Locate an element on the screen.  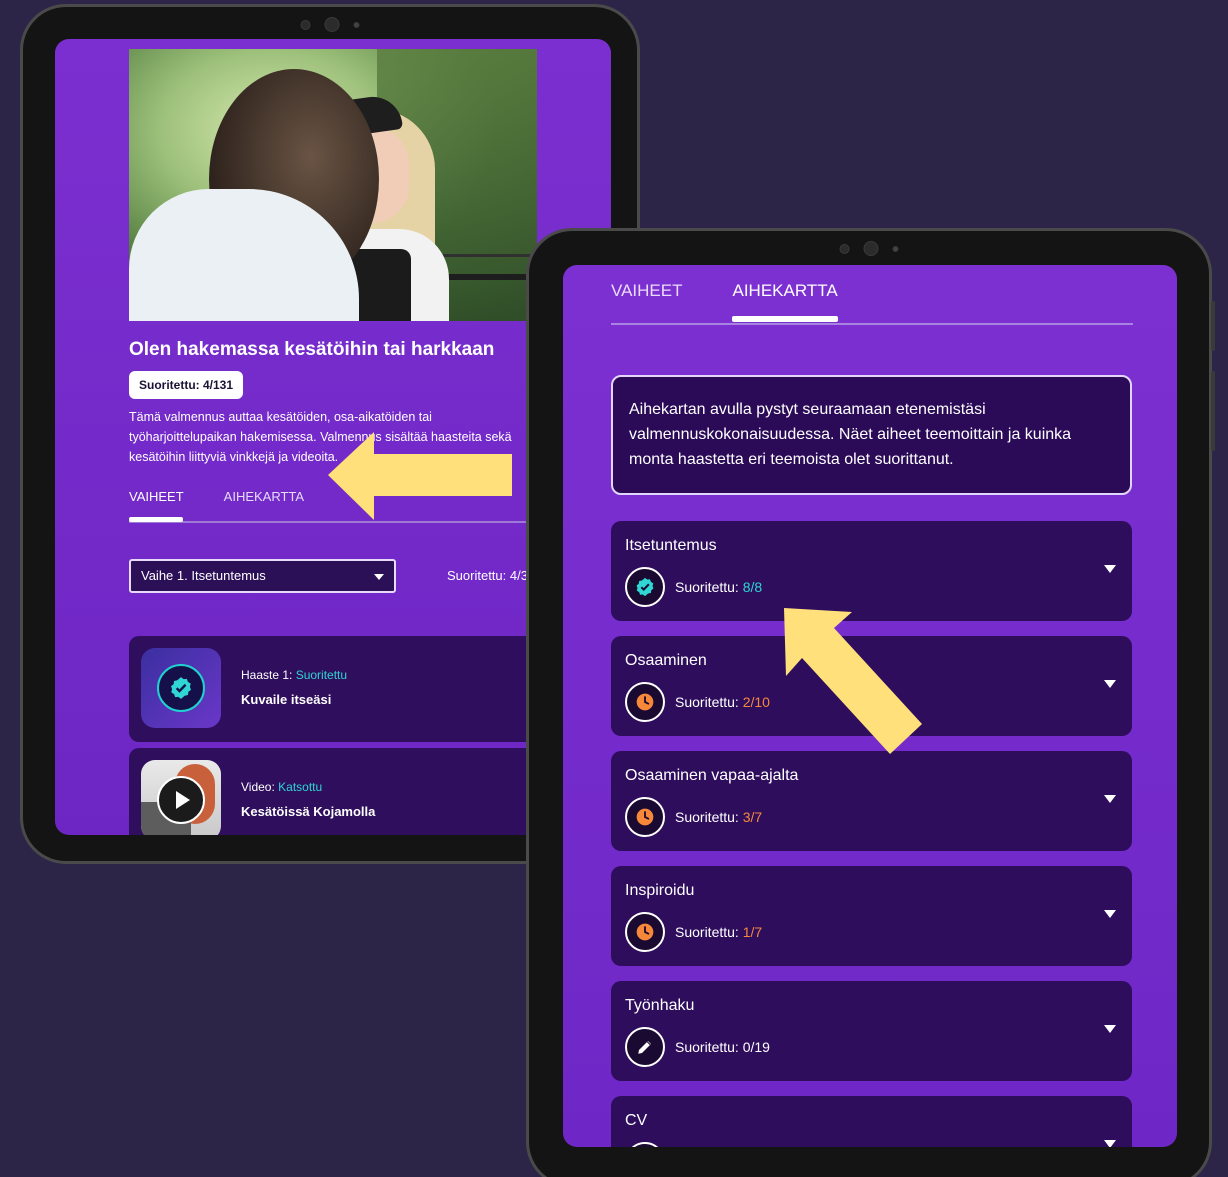
topic-progress: Suoritettu: 8/8 is located at coordinates (719, 587).